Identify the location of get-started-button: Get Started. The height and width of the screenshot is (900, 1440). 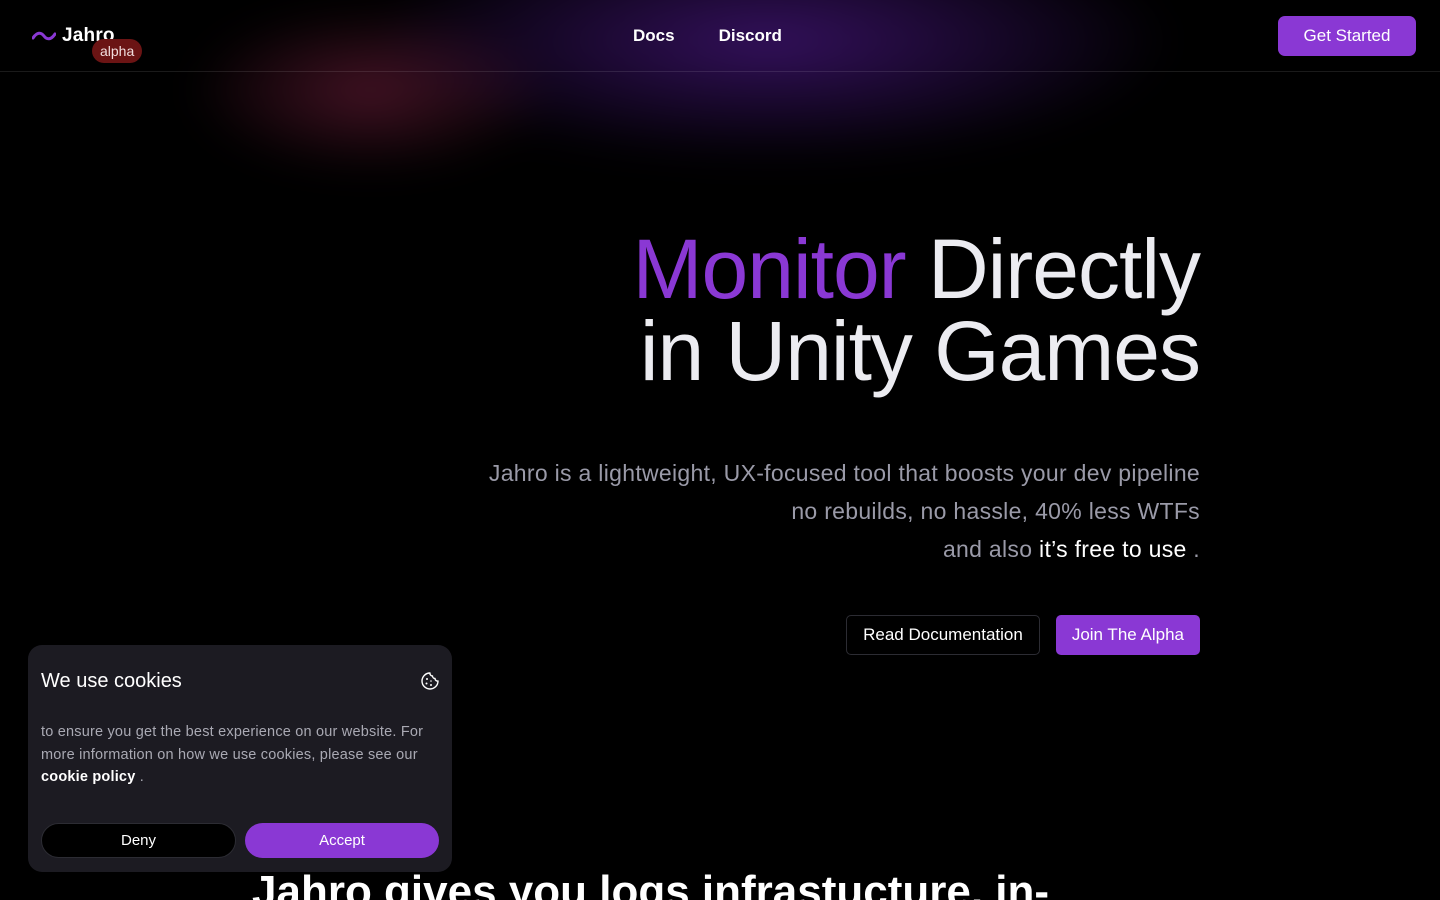
(1347, 36).